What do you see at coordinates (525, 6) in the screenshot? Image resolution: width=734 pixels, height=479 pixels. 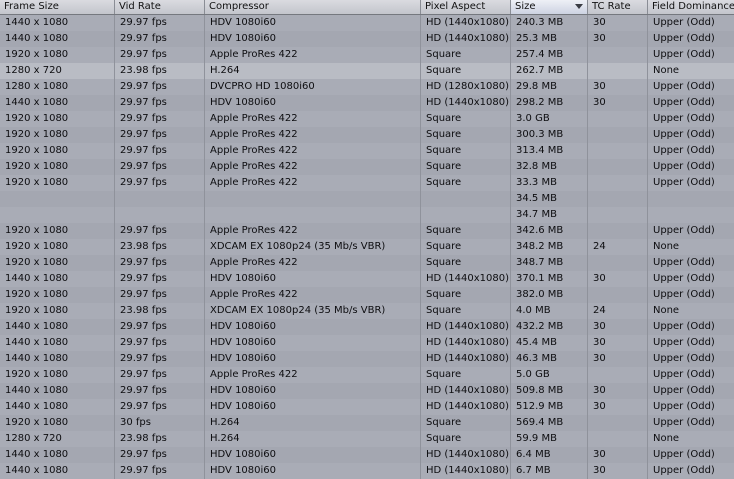 I see `column-header-size-label: Size` at bounding box center [525, 6].